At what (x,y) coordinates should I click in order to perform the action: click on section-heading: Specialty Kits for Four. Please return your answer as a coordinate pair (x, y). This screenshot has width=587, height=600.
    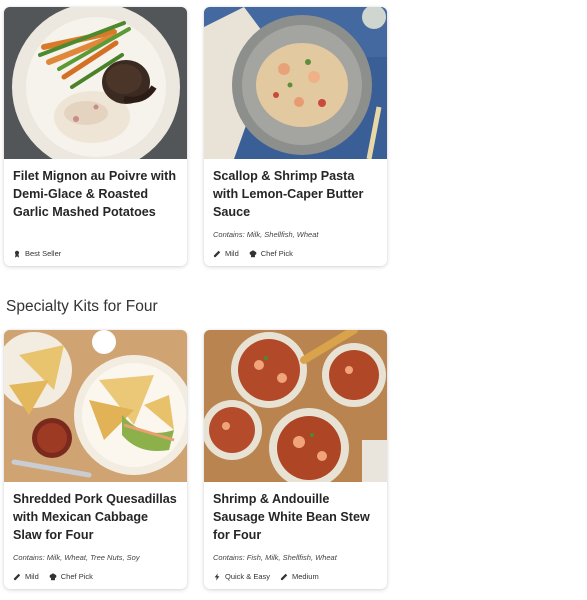
    Looking at the image, I should click on (82, 306).